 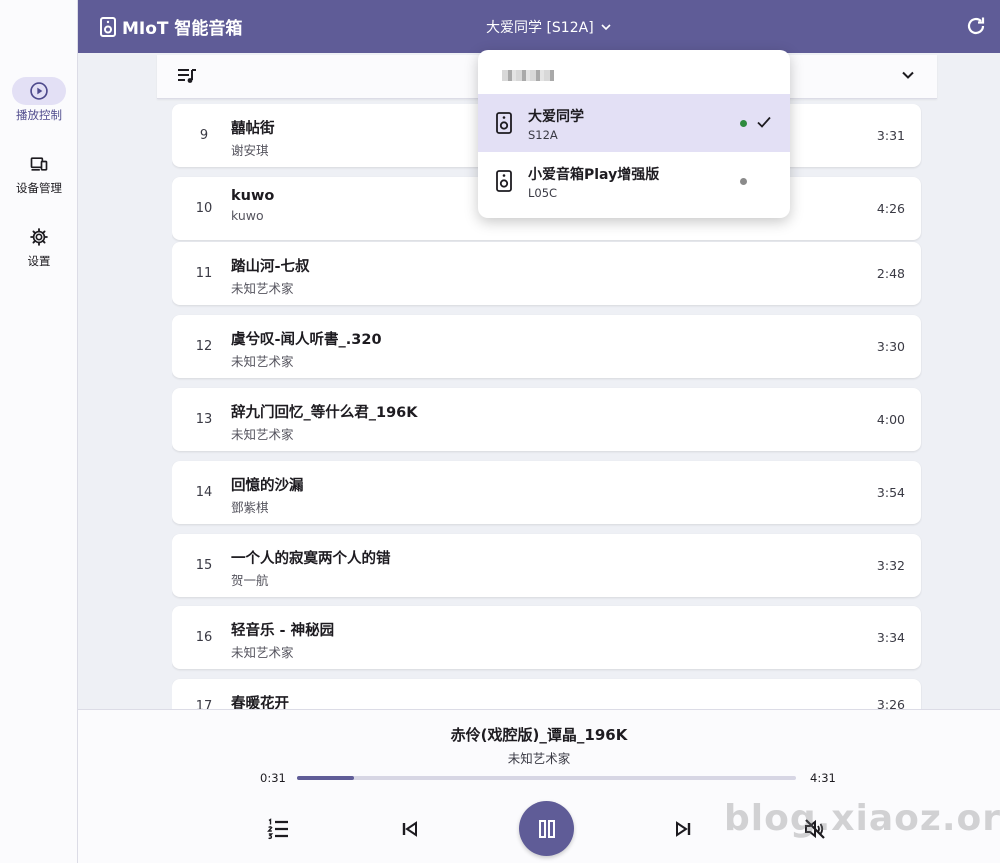 What do you see at coordinates (187, 76) in the screenshot?
I see `queue-music-icon` at bounding box center [187, 76].